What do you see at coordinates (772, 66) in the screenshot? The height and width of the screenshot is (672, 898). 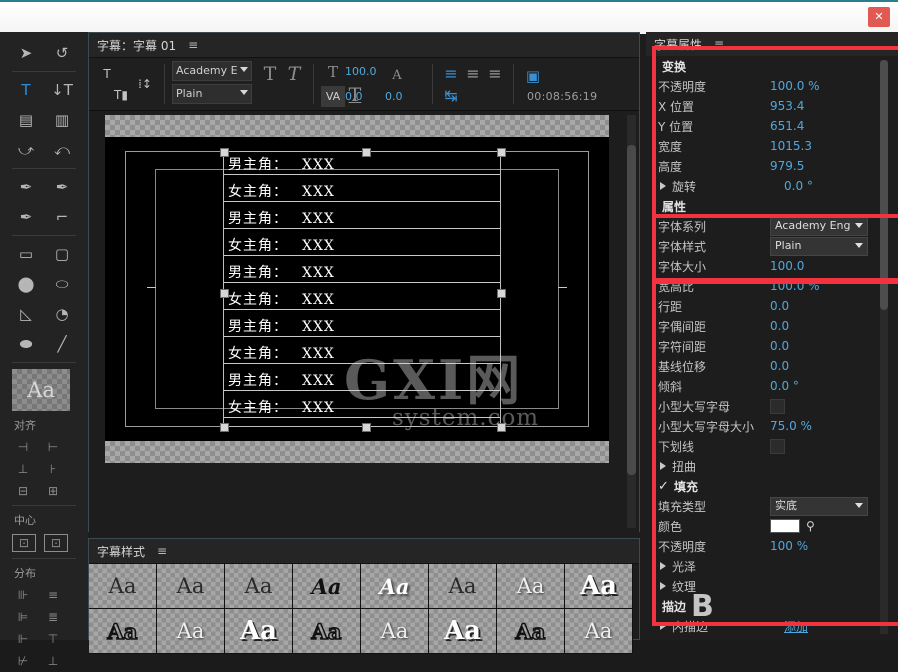 I see `property-row: 变换` at bounding box center [772, 66].